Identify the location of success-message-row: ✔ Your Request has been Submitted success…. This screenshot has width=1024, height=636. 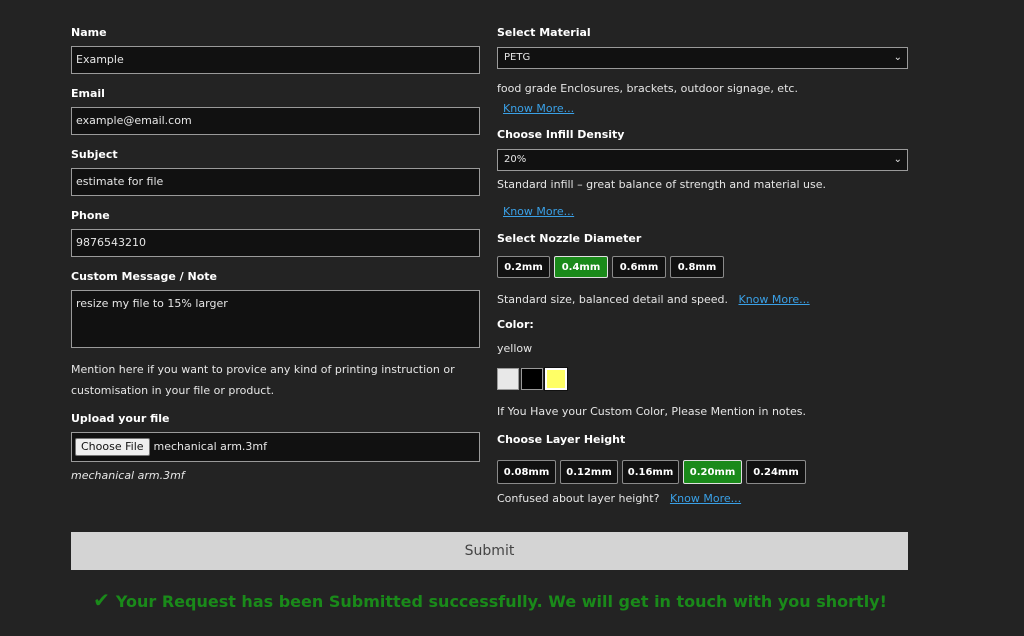
(490, 600).